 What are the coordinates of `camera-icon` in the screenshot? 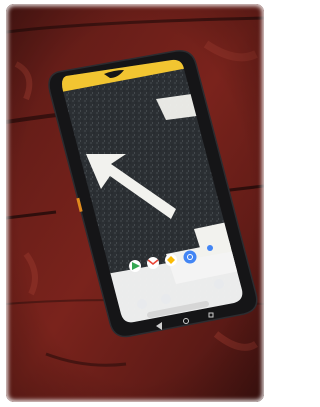 It's located at (166, 299).